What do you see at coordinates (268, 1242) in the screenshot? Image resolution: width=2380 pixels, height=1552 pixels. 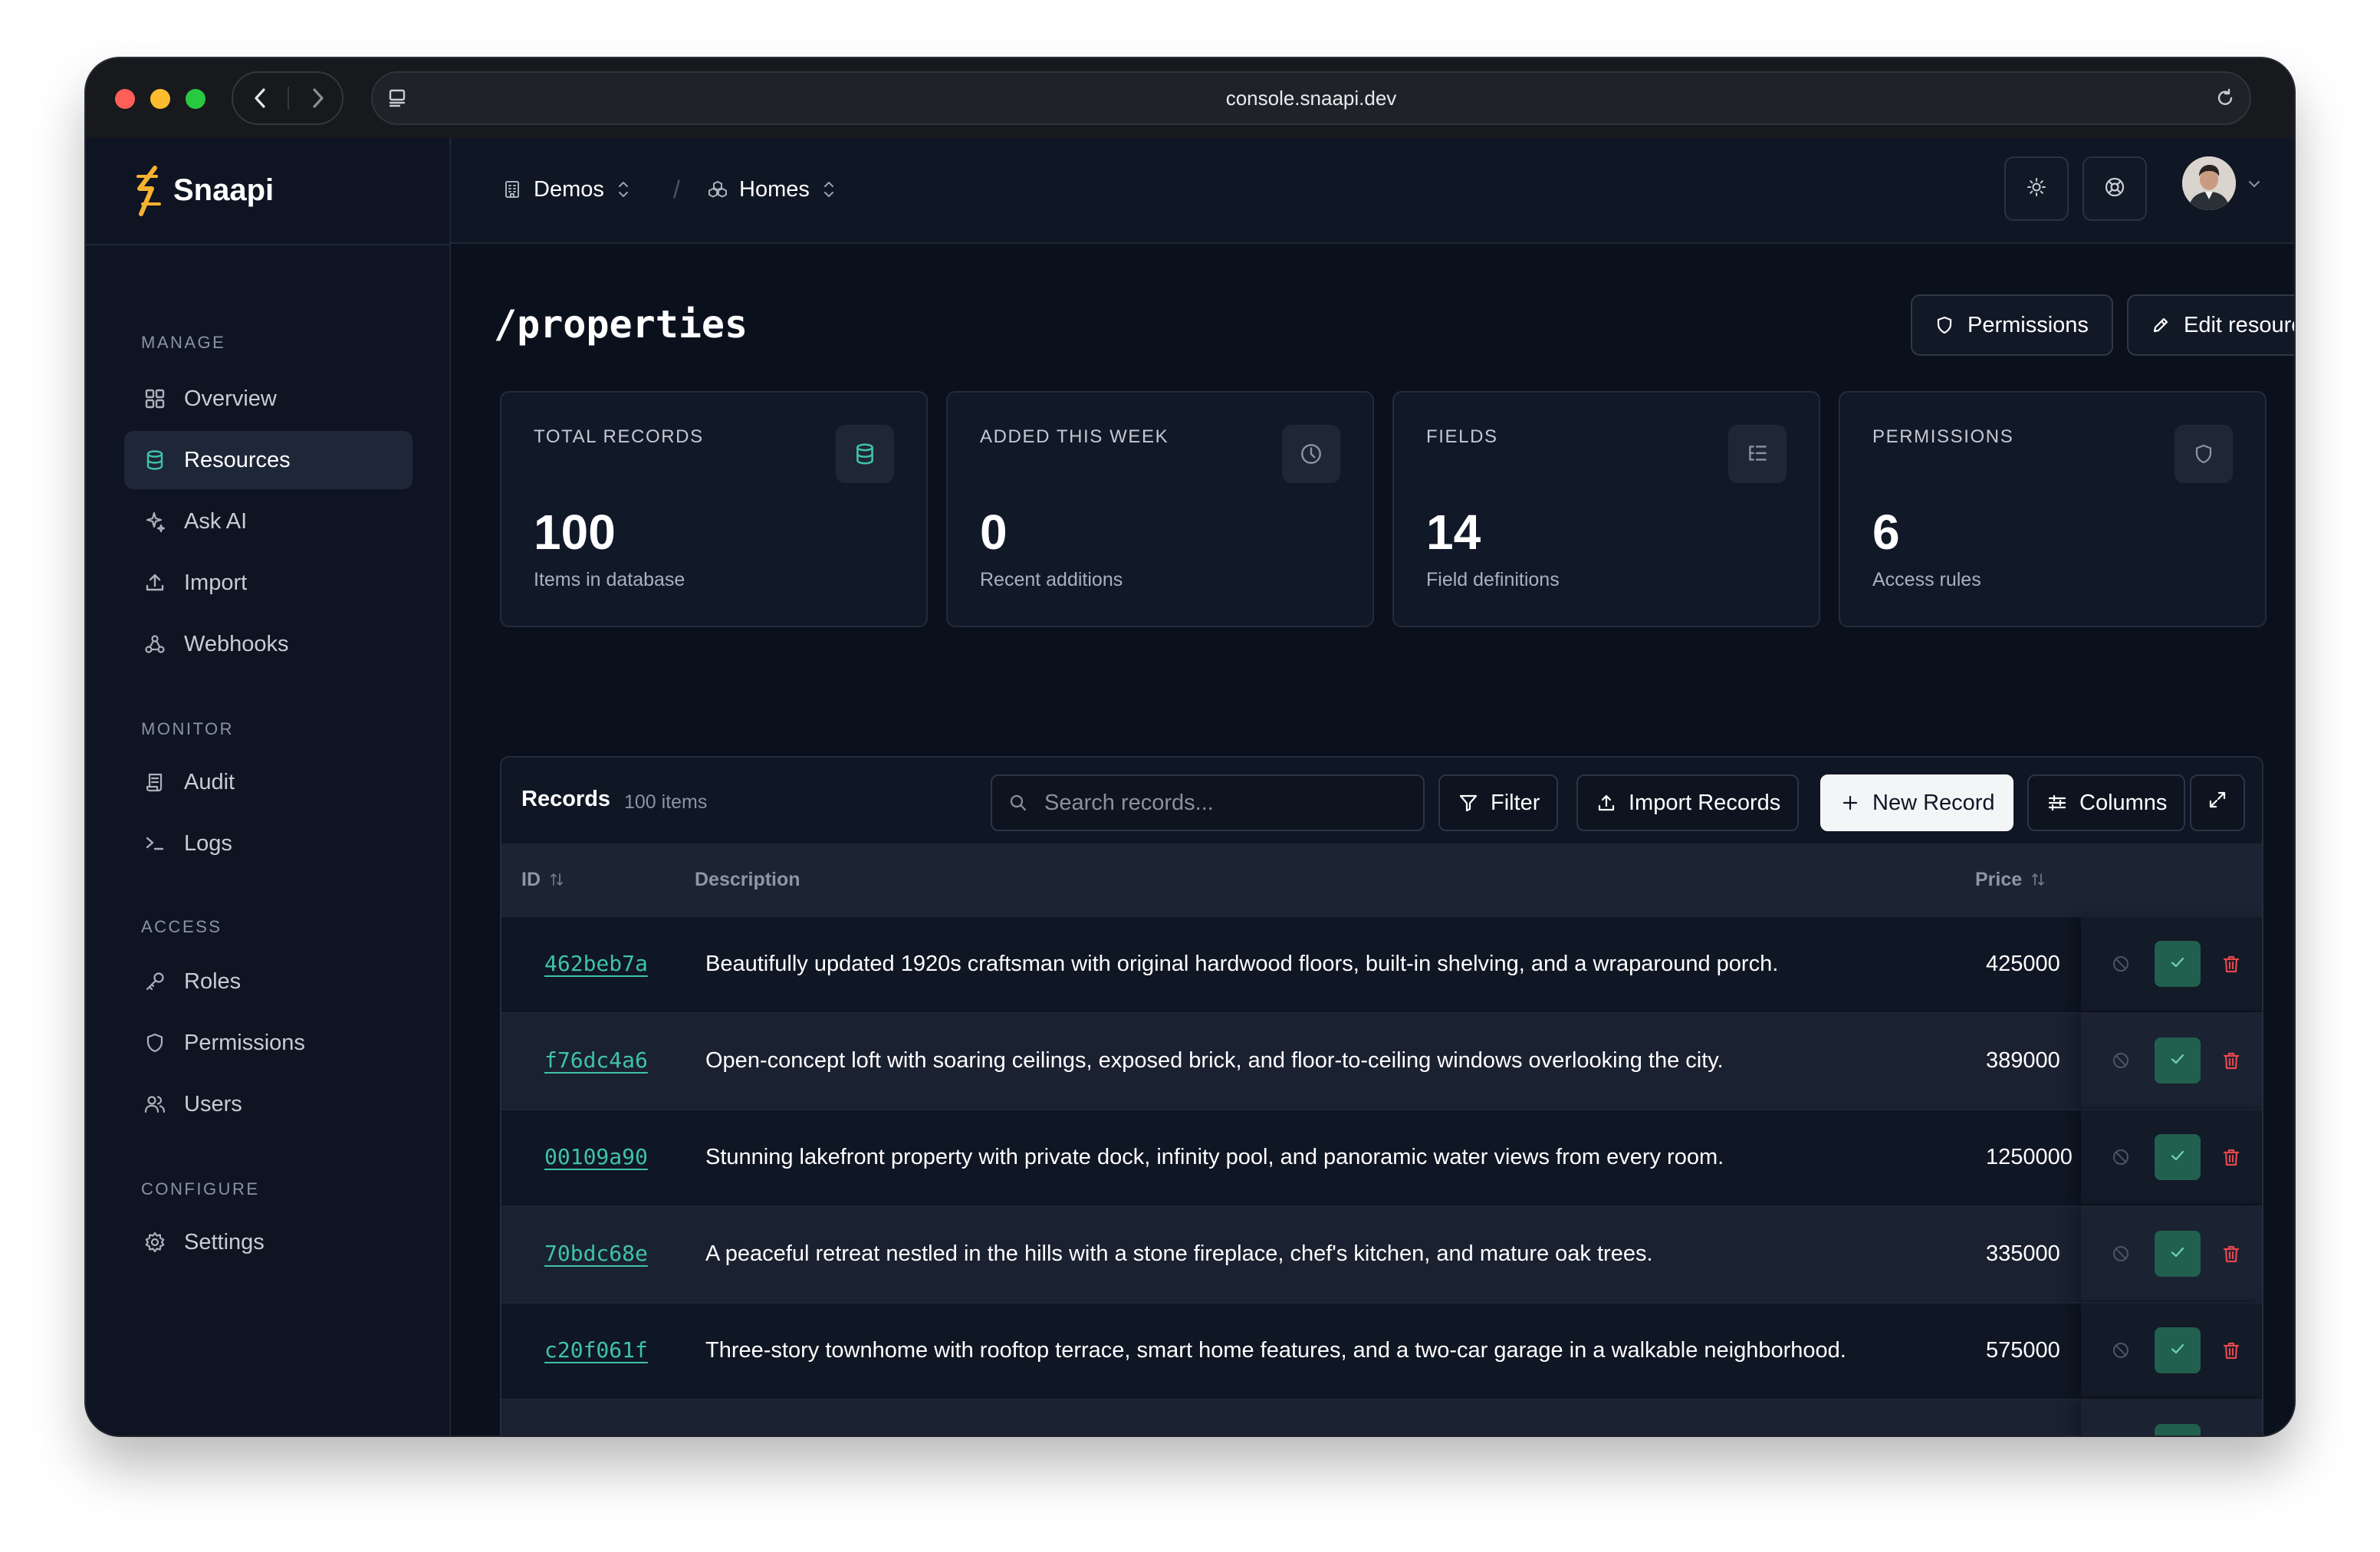 I see `sidebar-item-settings: Settings` at bounding box center [268, 1242].